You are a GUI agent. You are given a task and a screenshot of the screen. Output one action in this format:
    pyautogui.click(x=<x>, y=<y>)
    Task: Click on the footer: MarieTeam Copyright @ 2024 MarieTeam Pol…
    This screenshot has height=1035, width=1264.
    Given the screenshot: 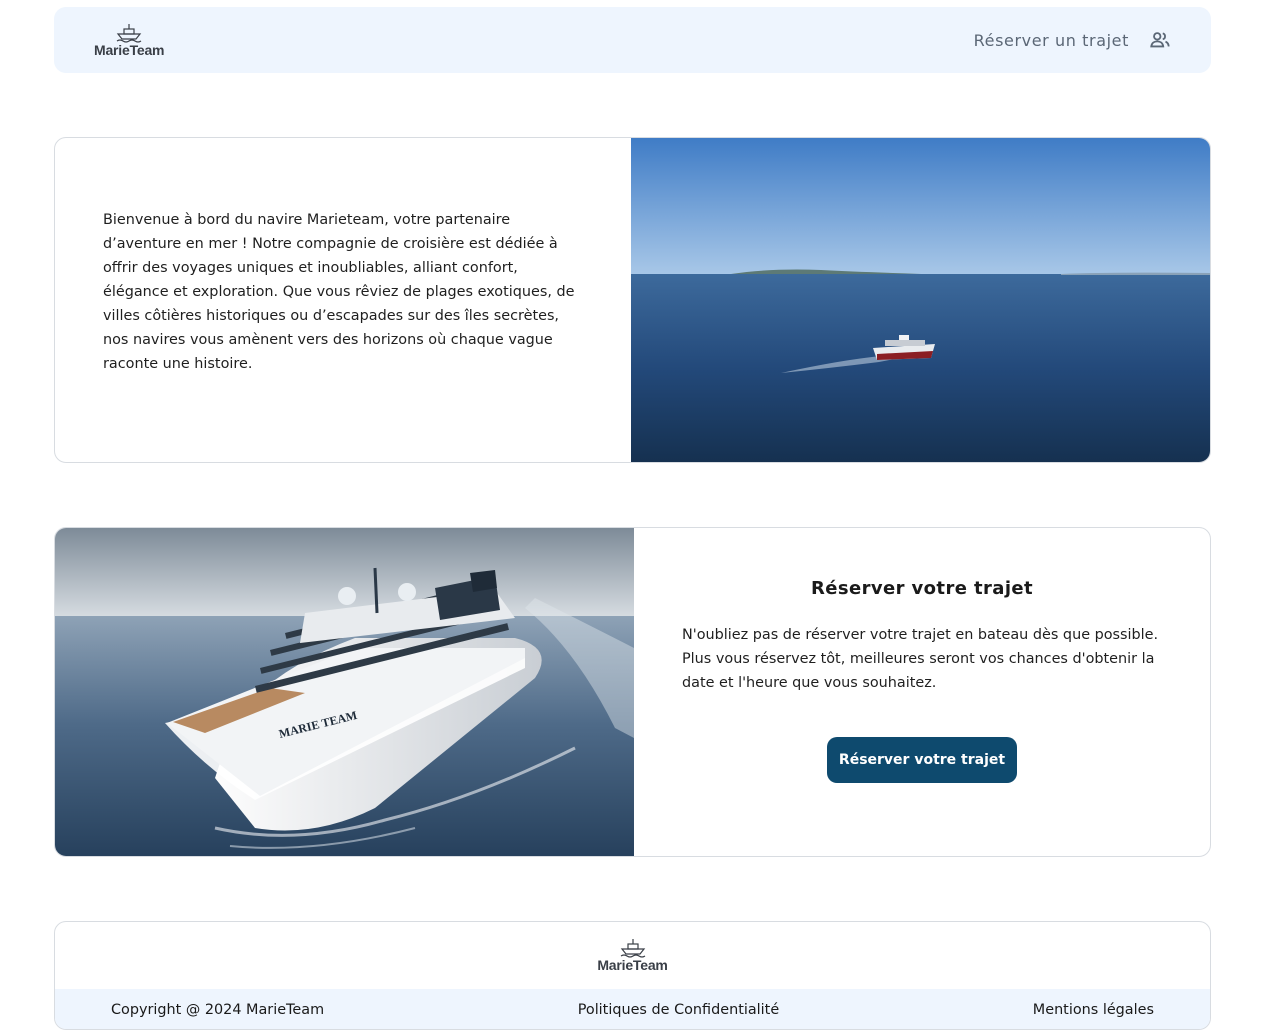 What is the action you would take?
    pyautogui.click(x=632, y=975)
    